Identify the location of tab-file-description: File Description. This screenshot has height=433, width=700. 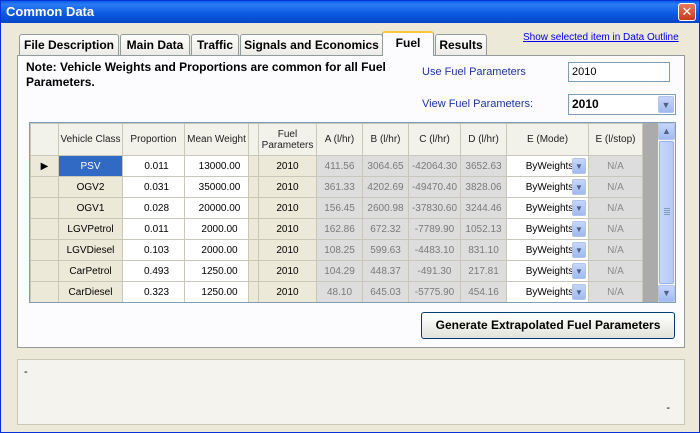
(69, 44).